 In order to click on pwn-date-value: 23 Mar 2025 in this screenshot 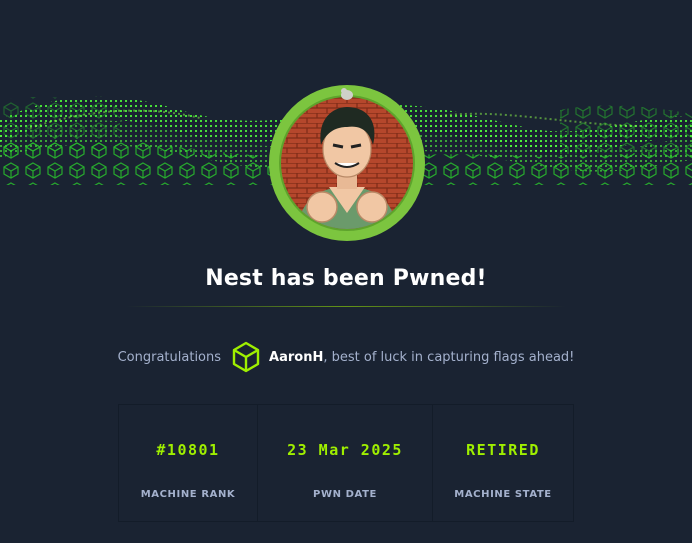, I will do `click(345, 450)`.